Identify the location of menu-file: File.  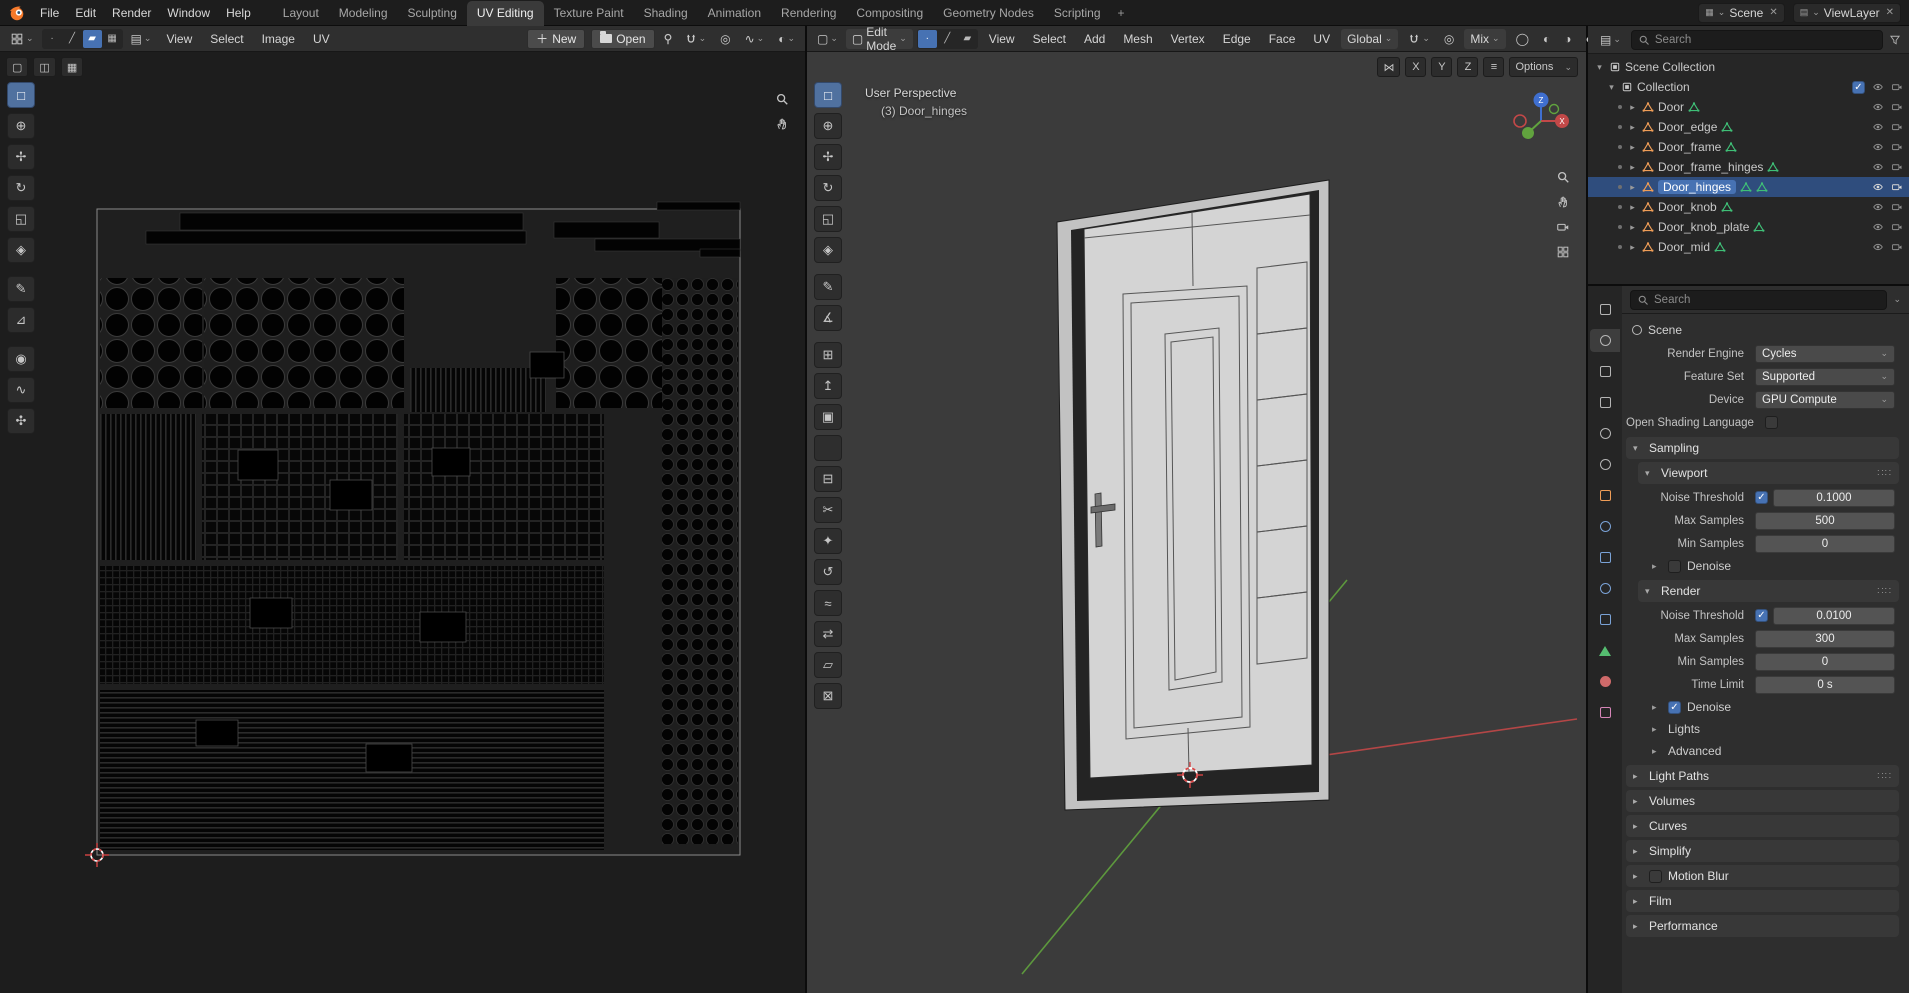
(49, 13).